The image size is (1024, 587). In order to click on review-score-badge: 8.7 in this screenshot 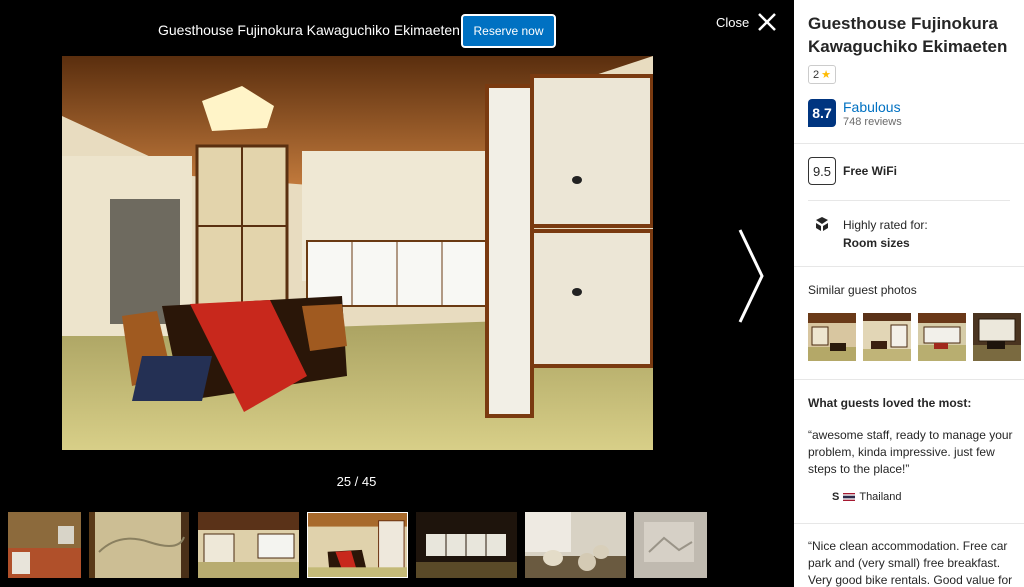, I will do `click(822, 113)`.